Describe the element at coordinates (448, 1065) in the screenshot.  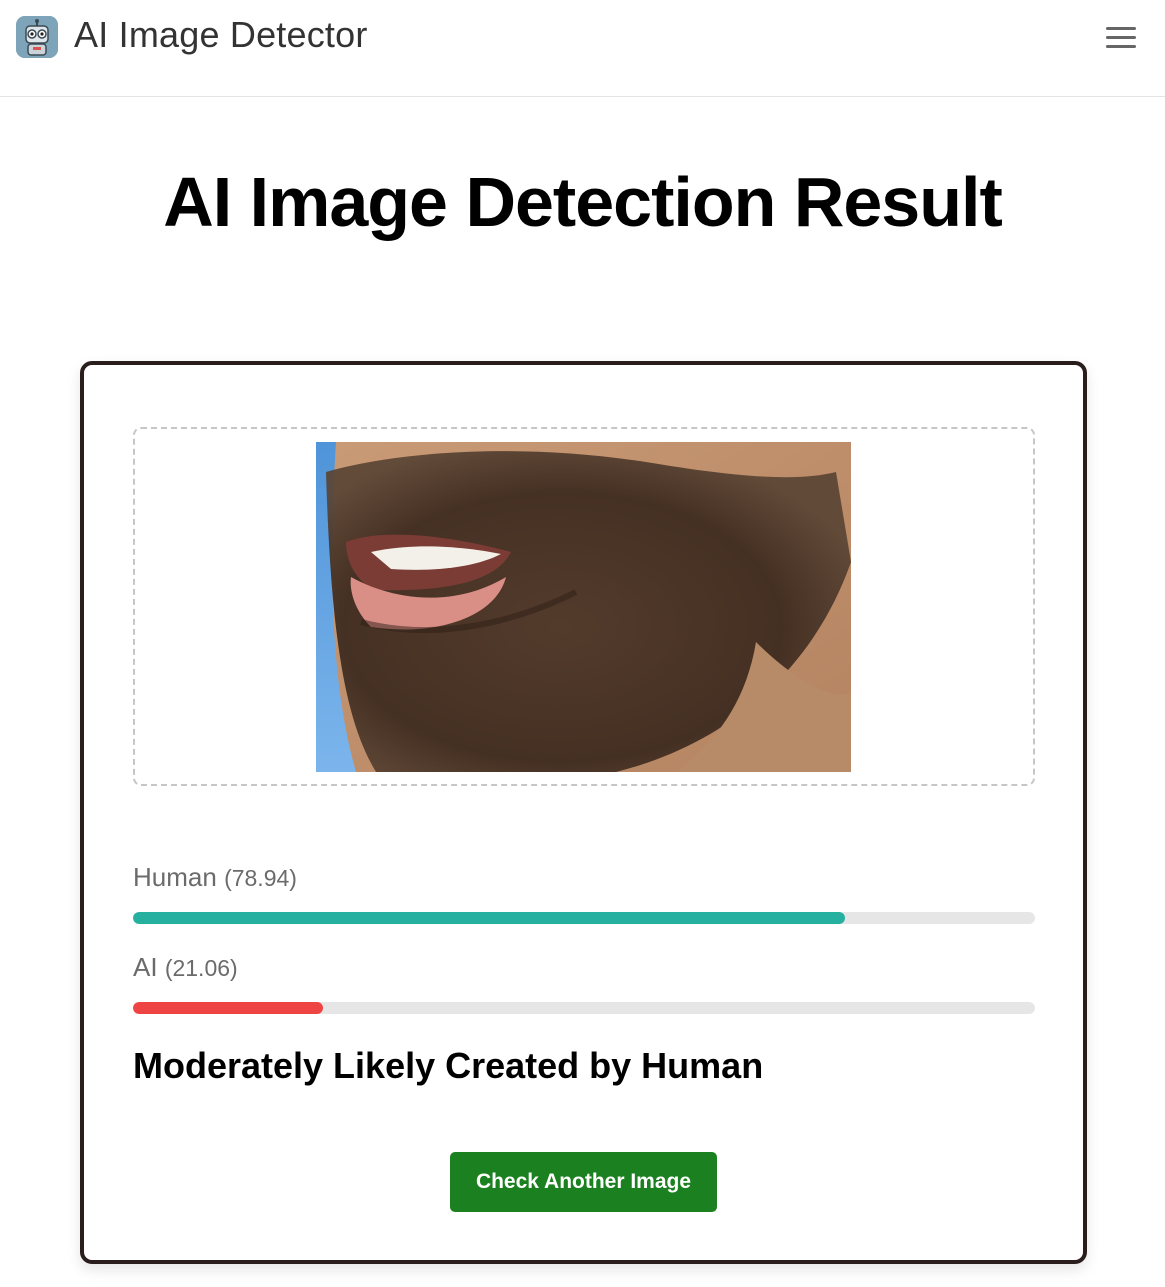
I see `verdict-text: Moderately Likely Created by Human` at that location.